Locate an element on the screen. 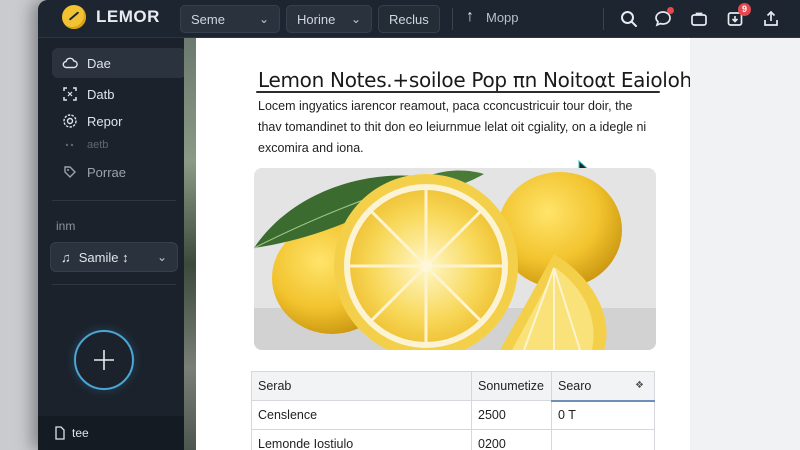 Image resolution: width=800 pixels, height=450 pixels. sidebar-item-label: Dae is located at coordinates (99, 63).